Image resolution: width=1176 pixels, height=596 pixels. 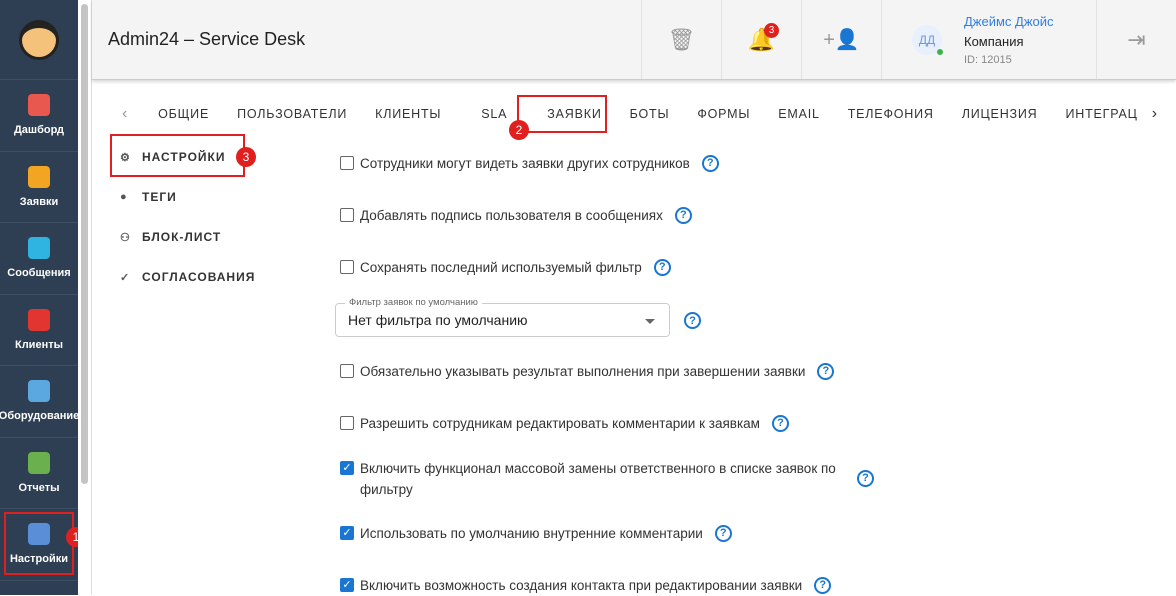 I want to click on subnav-item: ⚇ БЛОК-ЛИСТ, so click(x=165, y=237).